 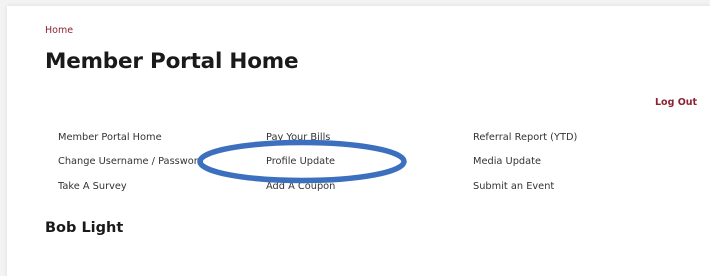 I want to click on member-name: Bob Light, so click(x=84, y=228).